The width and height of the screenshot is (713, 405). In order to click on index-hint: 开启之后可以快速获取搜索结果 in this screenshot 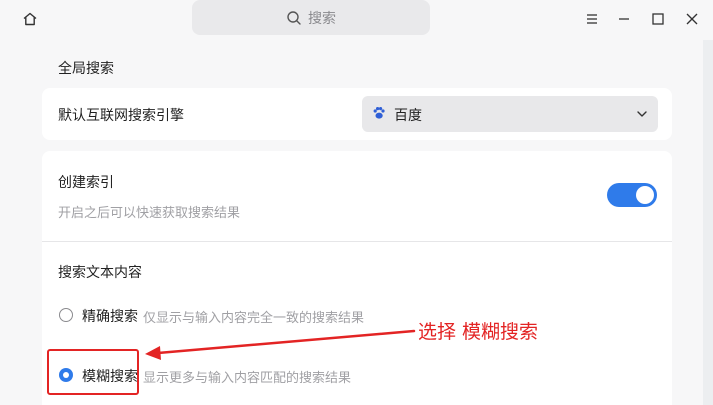, I will do `click(149, 213)`.